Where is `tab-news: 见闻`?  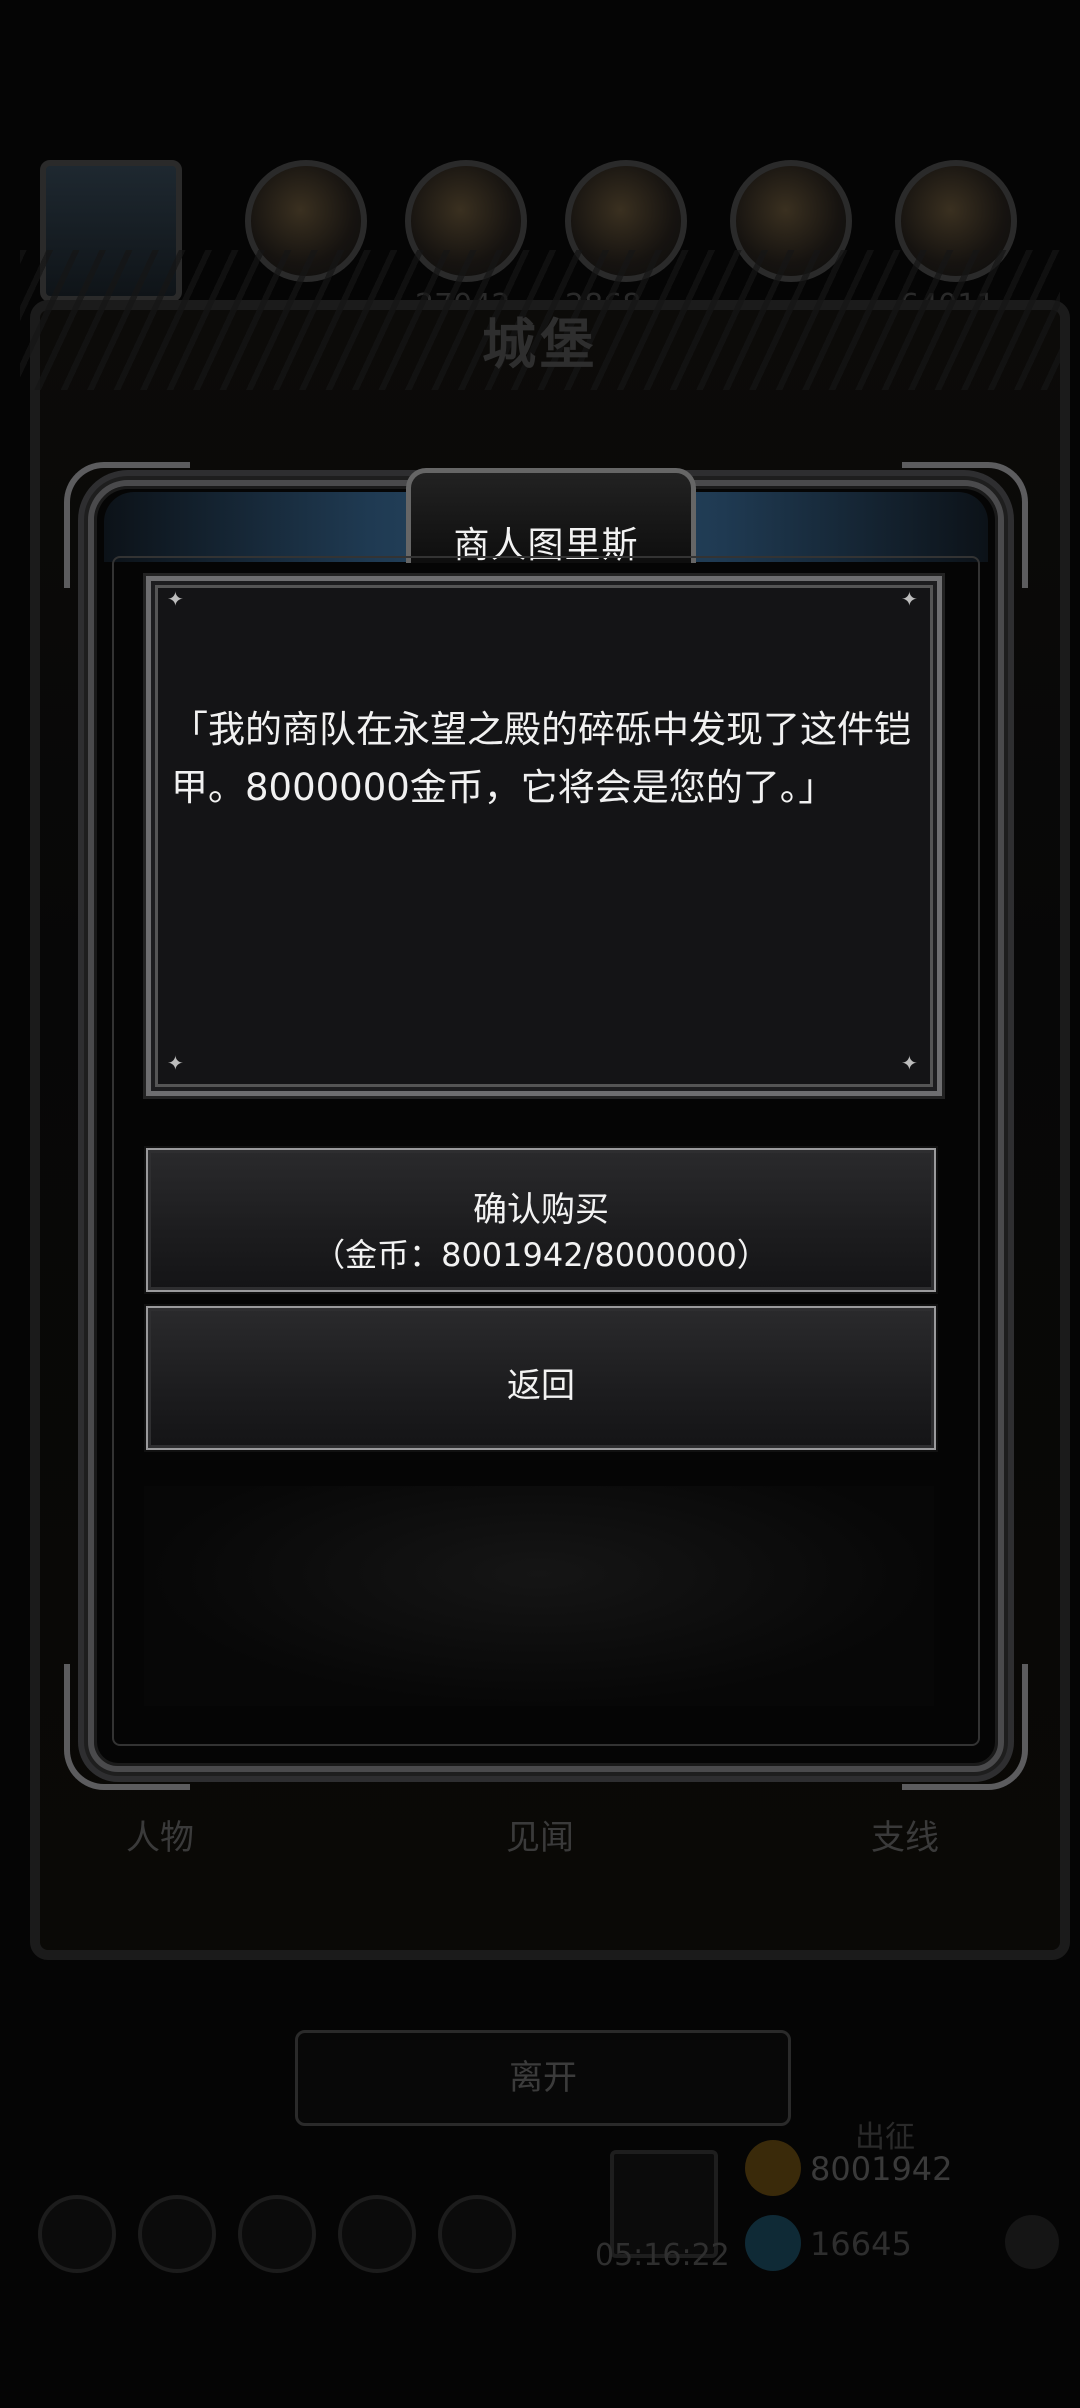 tab-news: 见闻 is located at coordinates (540, 1834).